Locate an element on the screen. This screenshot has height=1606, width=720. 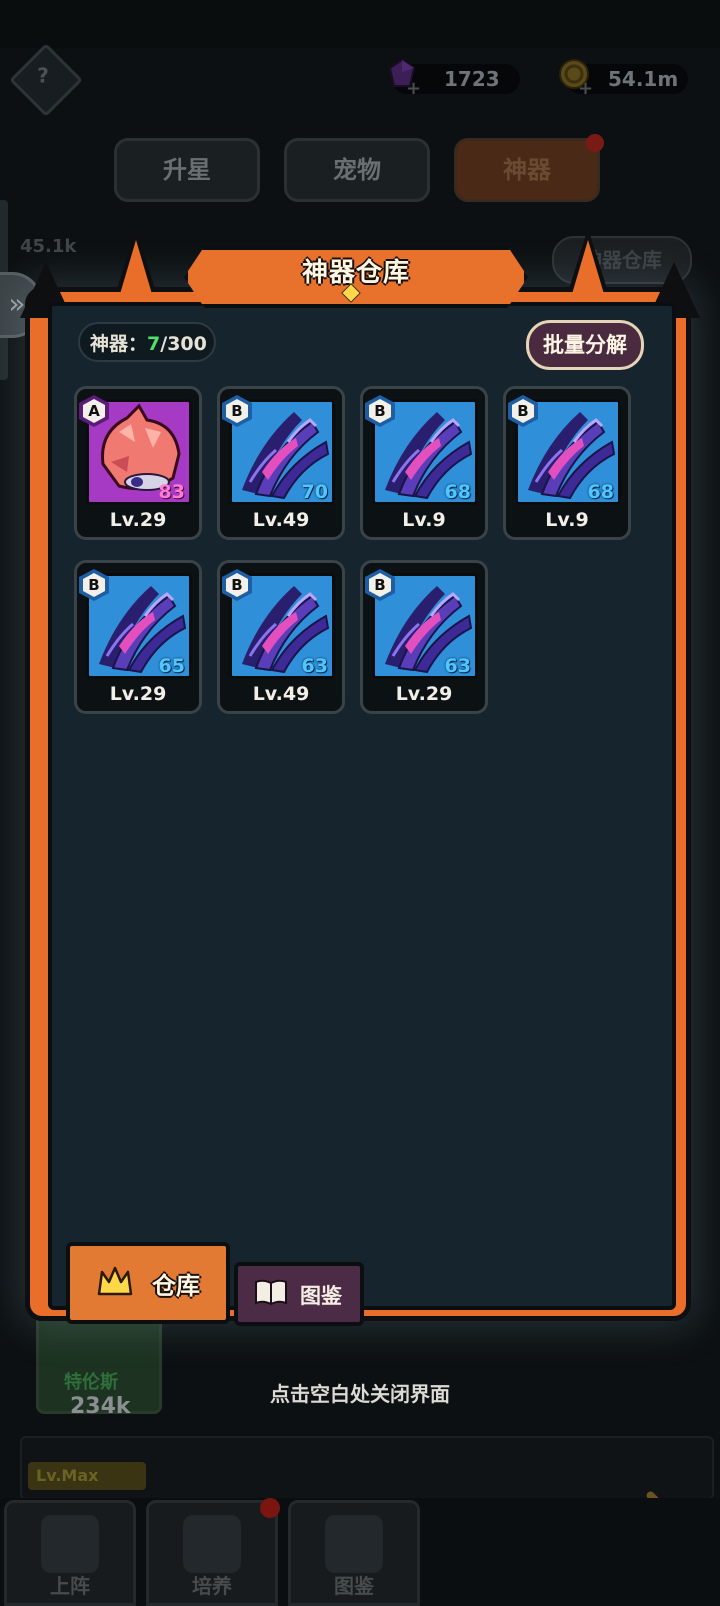
nav-train: 培养 is located at coordinates (212, 1553).